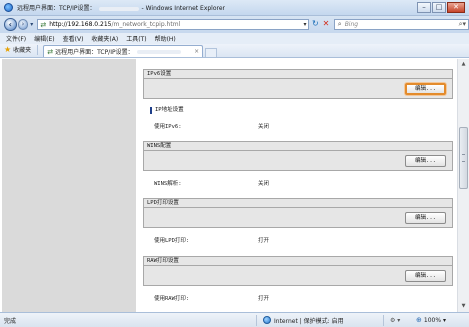  What do you see at coordinates (456, 7) in the screenshot?
I see `close-window-button: ✕` at bounding box center [456, 7].